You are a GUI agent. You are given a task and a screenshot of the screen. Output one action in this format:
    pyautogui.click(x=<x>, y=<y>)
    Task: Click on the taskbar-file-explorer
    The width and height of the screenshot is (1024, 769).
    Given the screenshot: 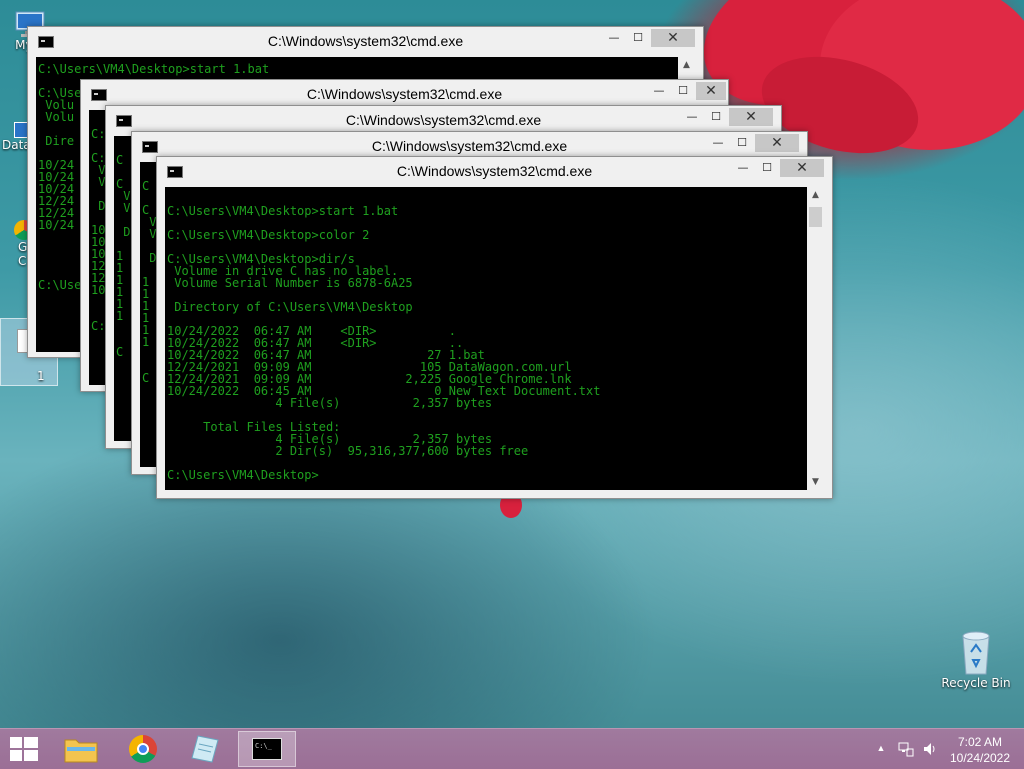 What is the action you would take?
    pyautogui.click(x=81, y=749)
    